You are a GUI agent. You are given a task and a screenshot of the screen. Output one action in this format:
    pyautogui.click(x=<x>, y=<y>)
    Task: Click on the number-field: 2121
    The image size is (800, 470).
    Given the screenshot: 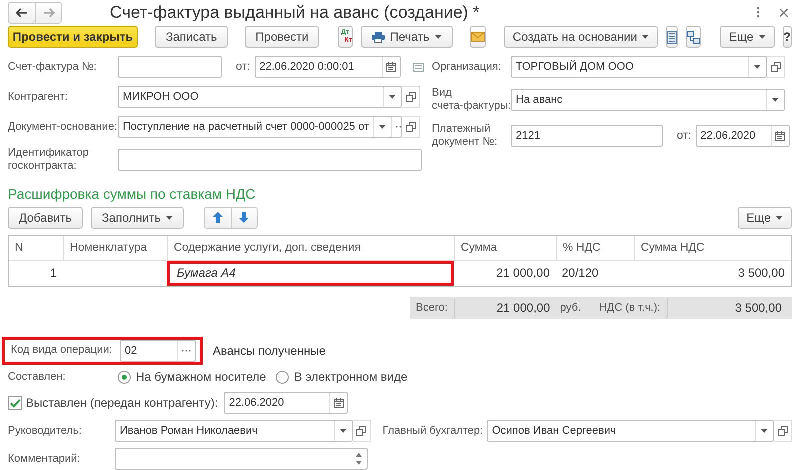 What is the action you would take?
    pyautogui.click(x=587, y=136)
    